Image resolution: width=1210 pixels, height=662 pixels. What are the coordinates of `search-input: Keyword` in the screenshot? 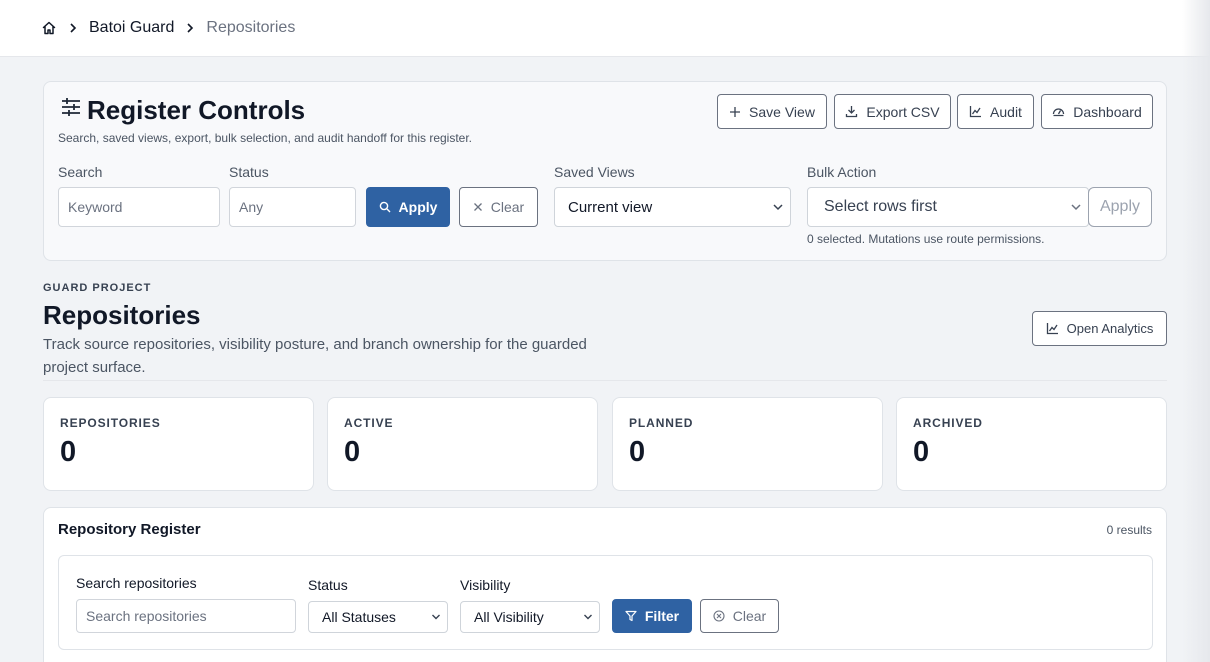 It's located at (139, 207).